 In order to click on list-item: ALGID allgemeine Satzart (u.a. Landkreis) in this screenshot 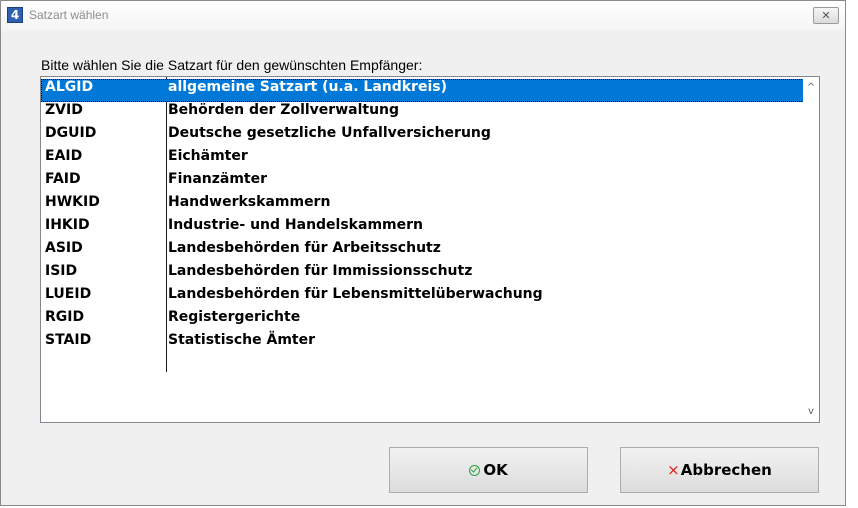, I will do `click(422, 90)`.